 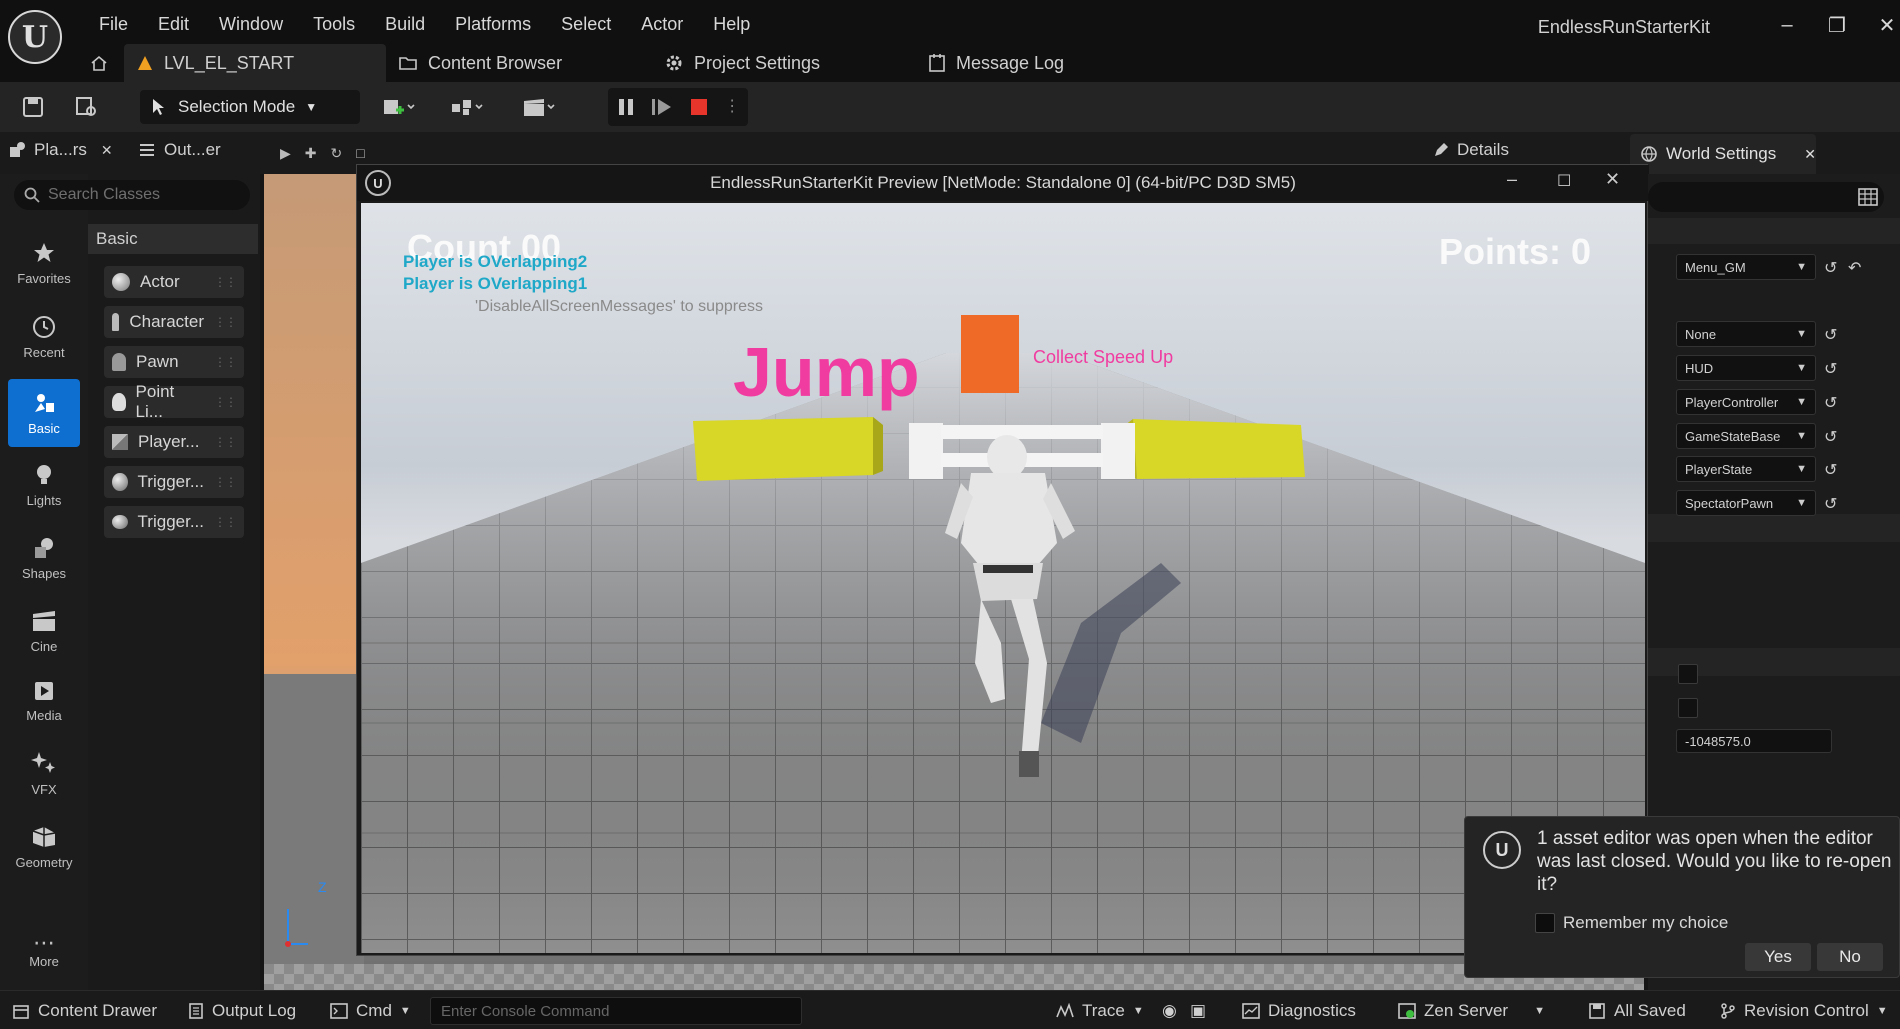 I want to click on rotate-icon: ↻, so click(x=337, y=153).